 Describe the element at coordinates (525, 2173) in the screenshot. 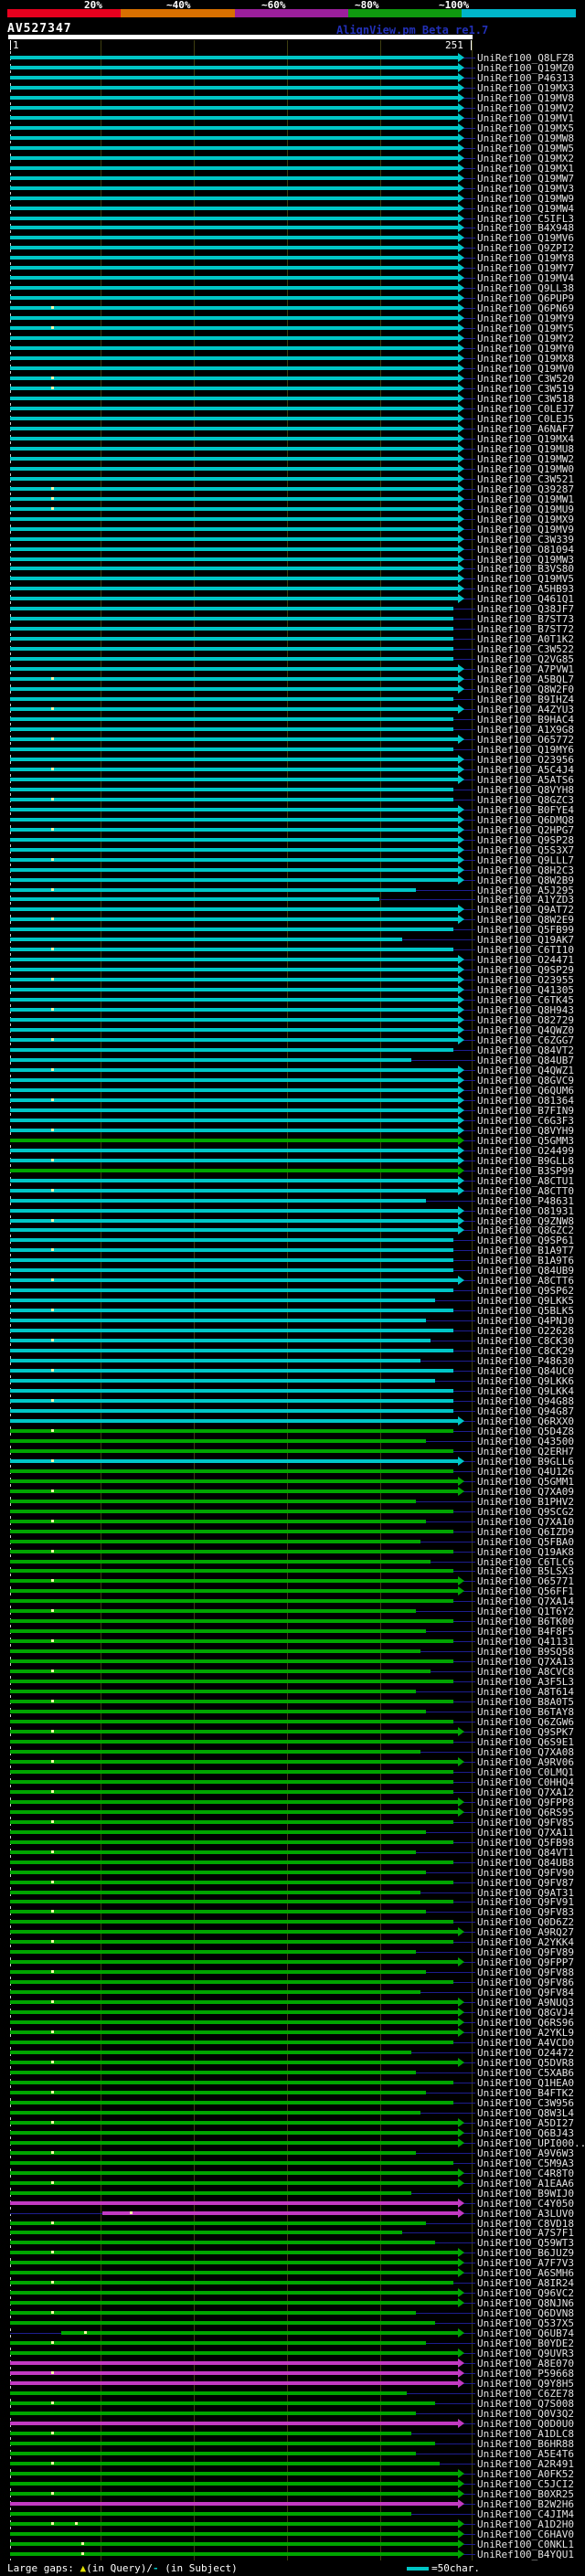

I see `hit-label: UniRef100_C4R8T0` at that location.